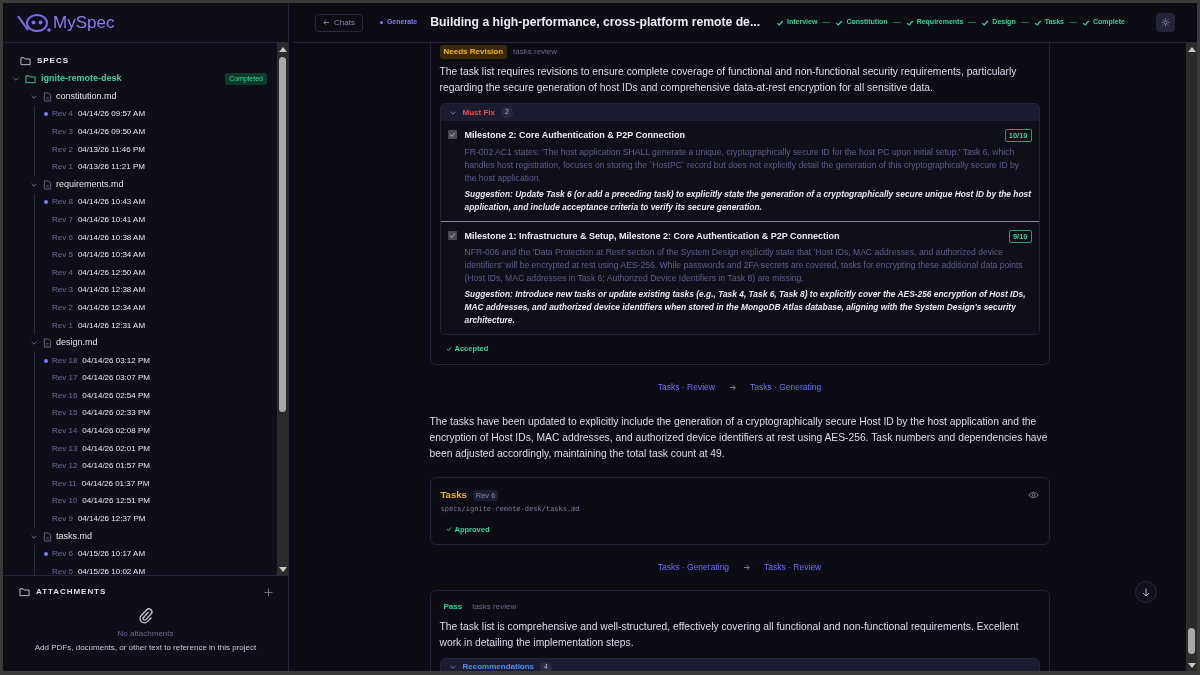 Image resolution: width=1200 pixels, height=675 pixels. I want to click on group-title: Recommendations, so click(498, 666).